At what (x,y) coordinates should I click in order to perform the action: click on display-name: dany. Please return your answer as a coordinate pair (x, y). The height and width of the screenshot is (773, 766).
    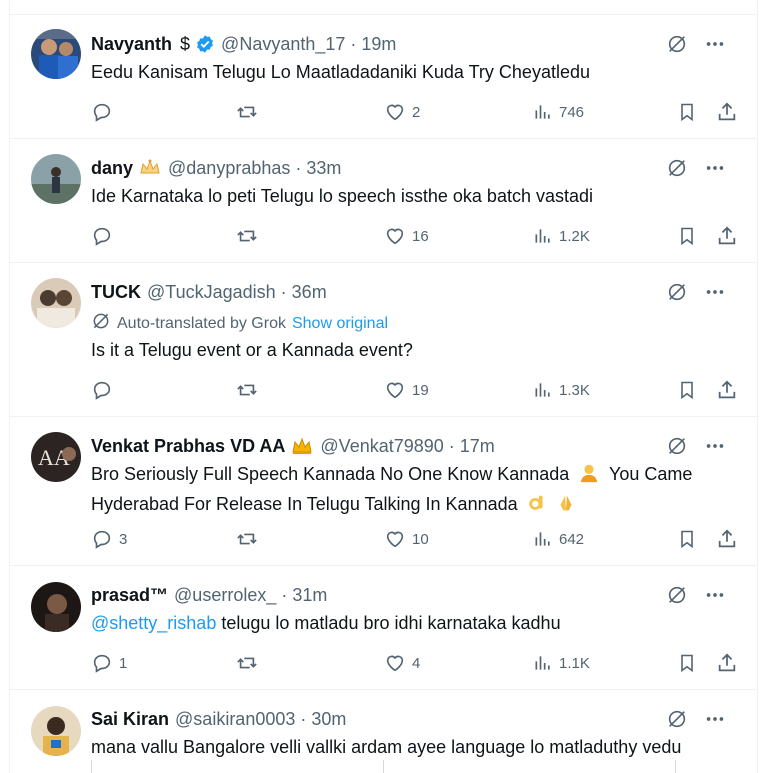
    Looking at the image, I should click on (112, 168).